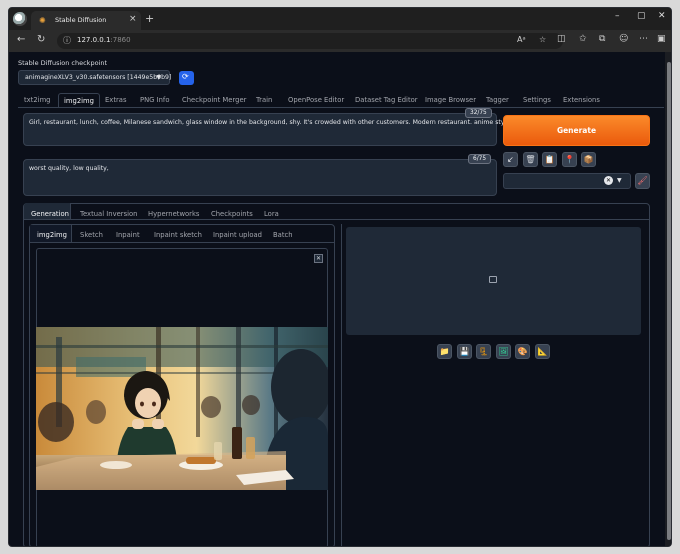 This screenshot has height=554, width=680. What do you see at coordinates (115, 100) in the screenshot?
I see `tab-extras: Extras` at bounding box center [115, 100].